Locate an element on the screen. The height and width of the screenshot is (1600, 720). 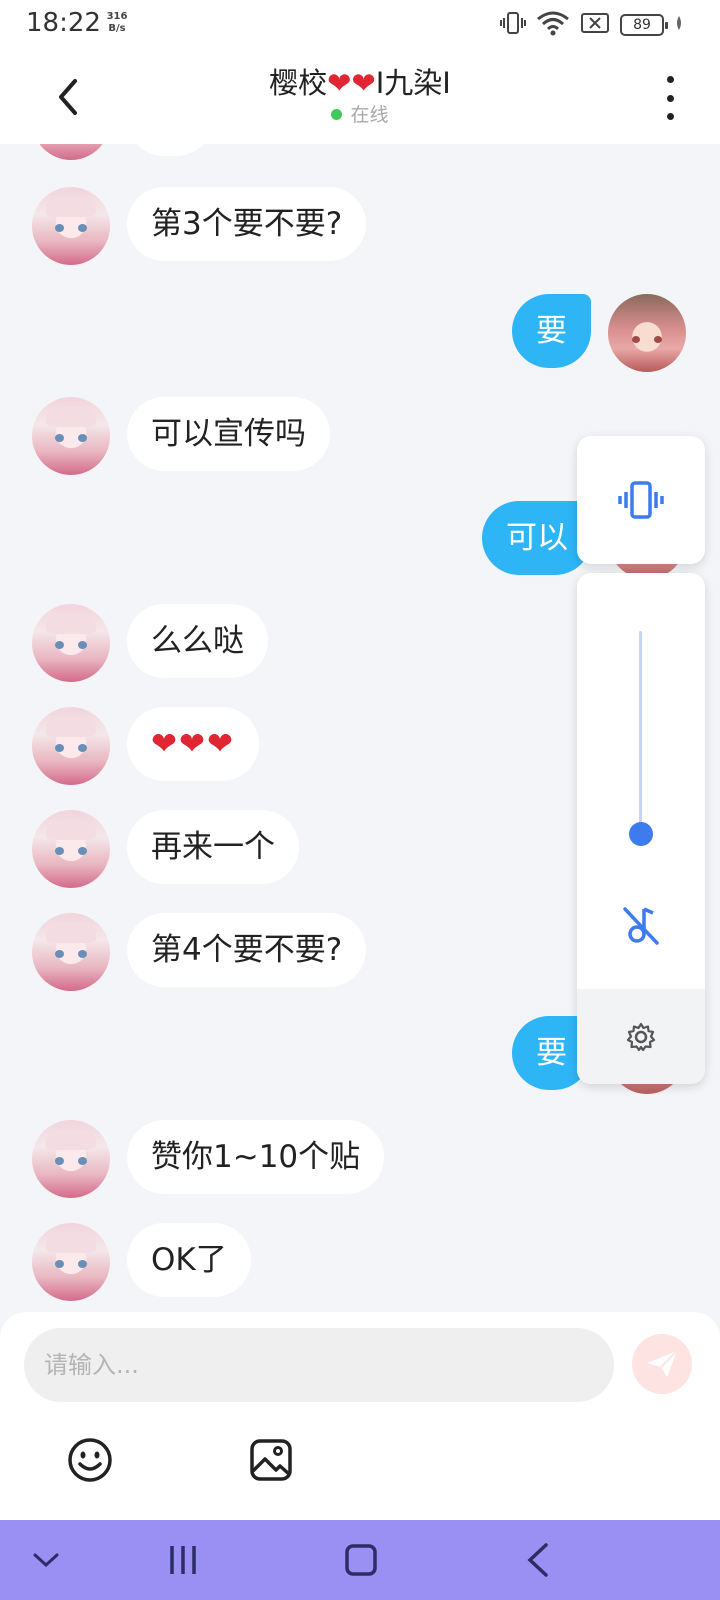
emoji-icon is located at coordinates (90, 1460).